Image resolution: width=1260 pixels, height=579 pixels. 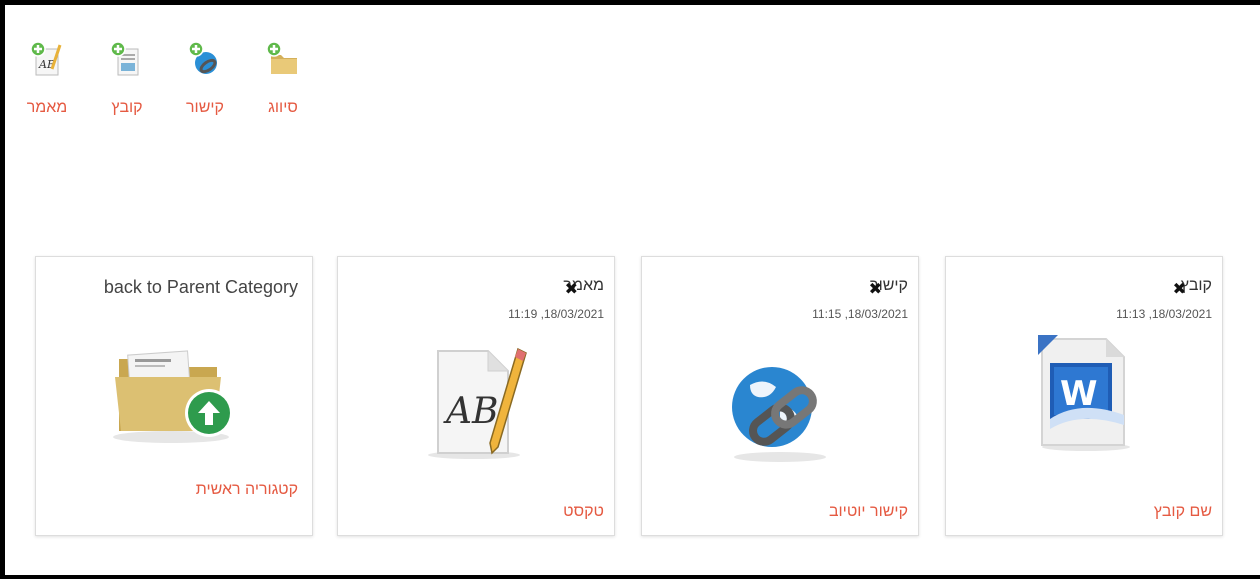 What do you see at coordinates (470, 411) in the screenshot?
I see `svg-text: AB` at bounding box center [470, 411].